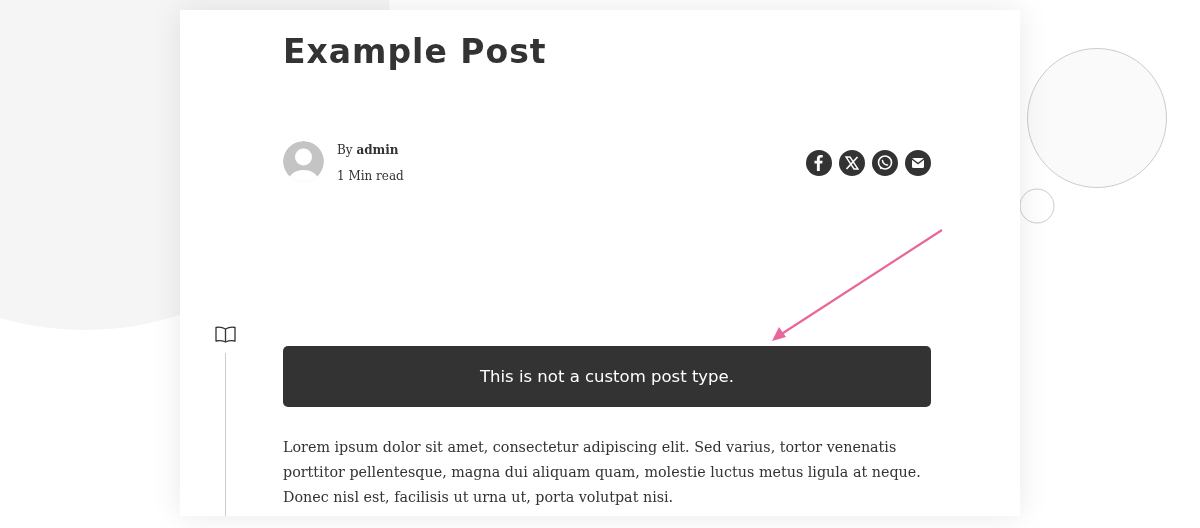 The image size is (1200, 528). What do you see at coordinates (415, 51) in the screenshot?
I see `post-title: Example Post` at bounding box center [415, 51].